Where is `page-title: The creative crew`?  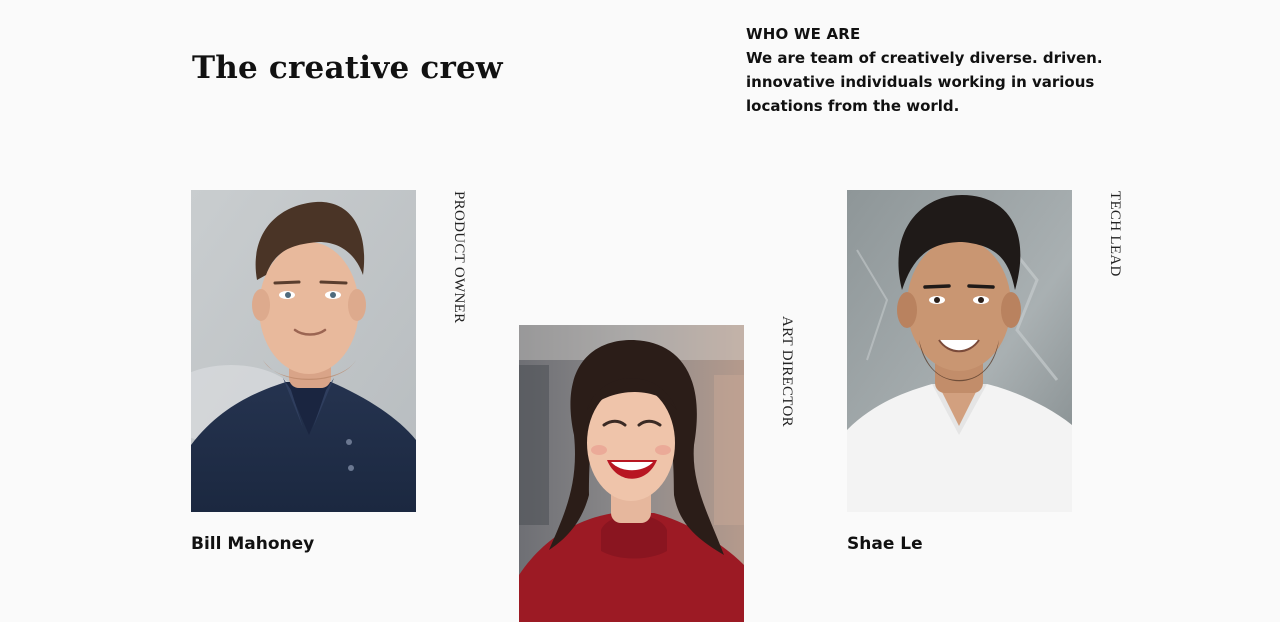
page-title: The creative crew is located at coordinates (347, 68).